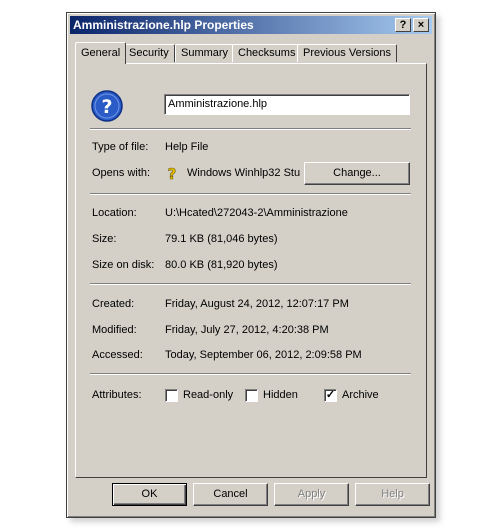  I want to click on window-title: Amministrazione.hlp Properties, so click(163, 25).